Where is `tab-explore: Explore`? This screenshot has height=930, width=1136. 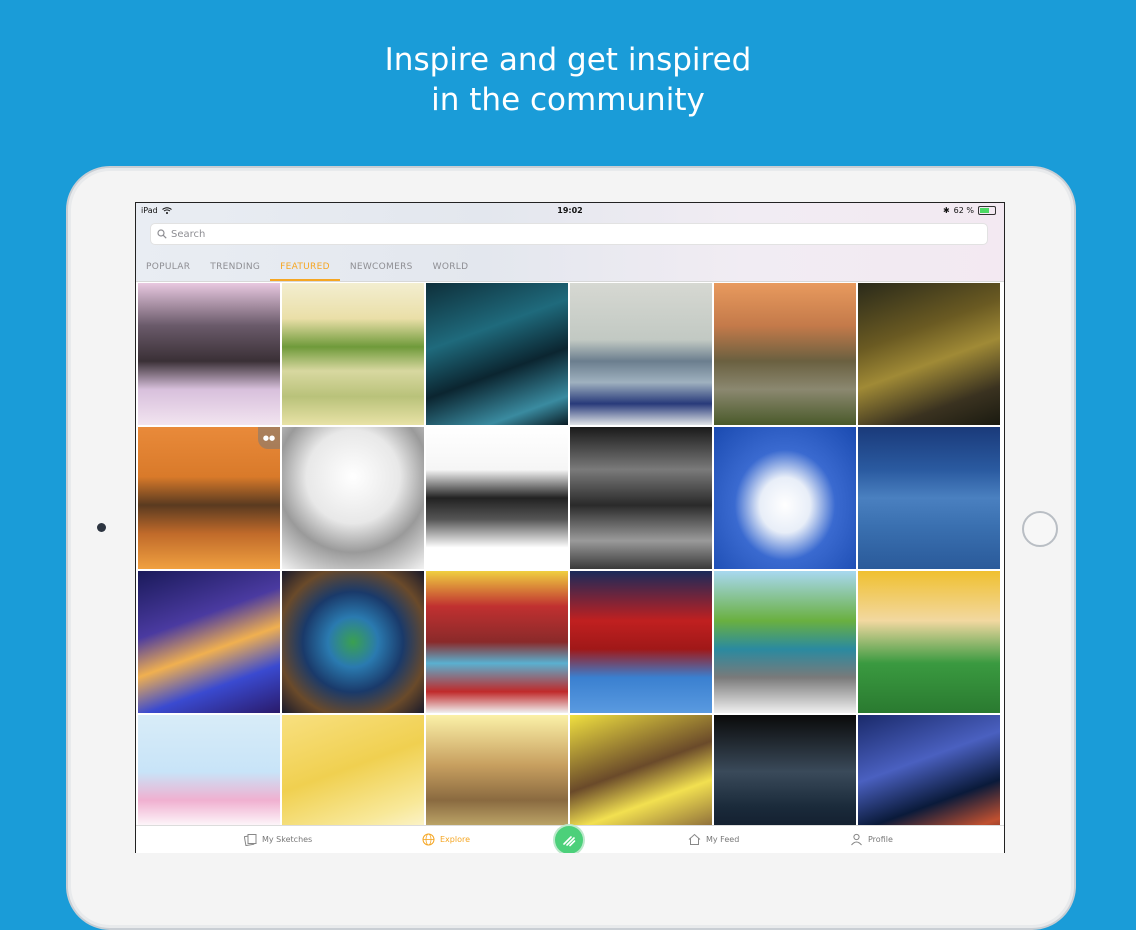 tab-explore: Explore is located at coordinates (446, 839).